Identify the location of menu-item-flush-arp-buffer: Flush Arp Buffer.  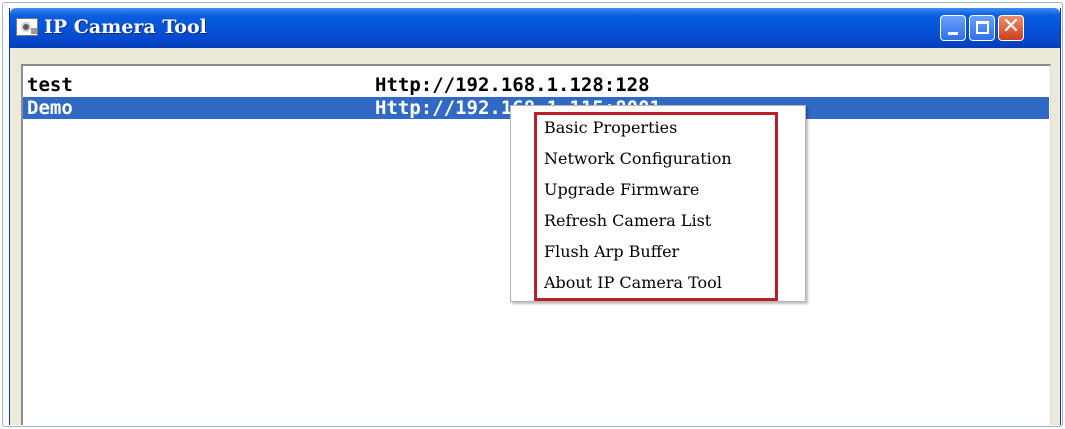
(611, 252).